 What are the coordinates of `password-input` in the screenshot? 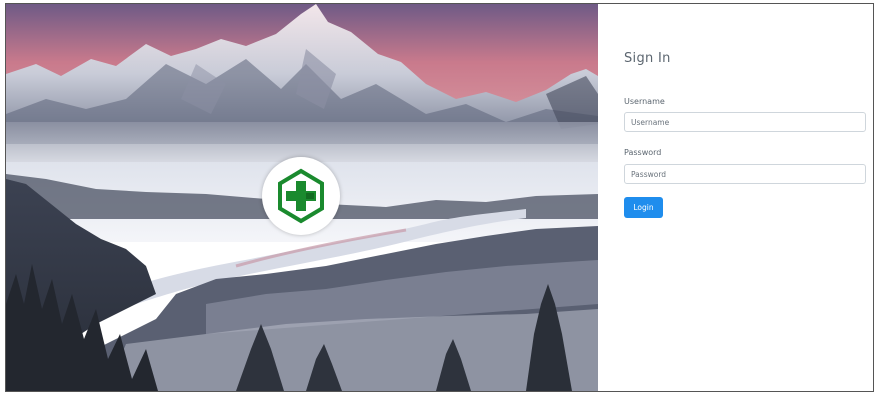 It's located at (745, 174).